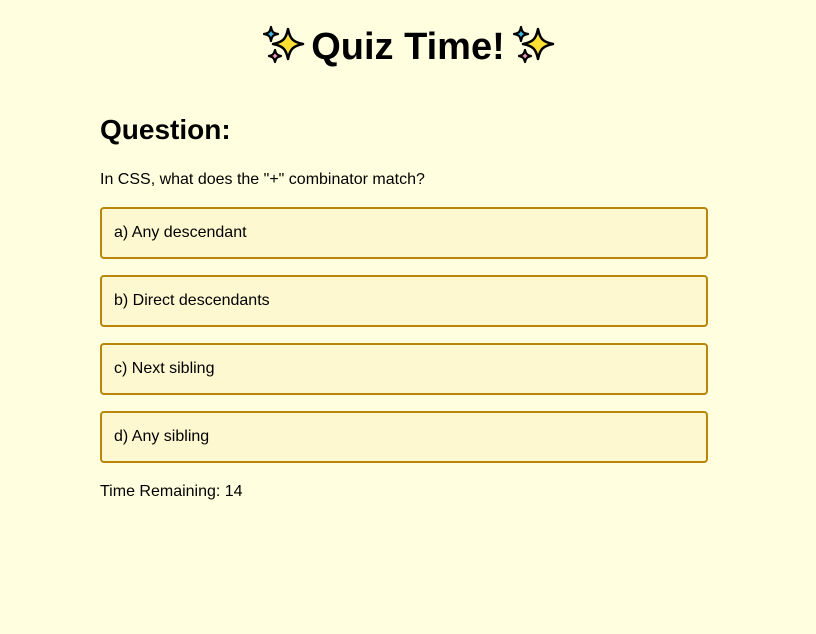 Image resolution: width=816 pixels, height=634 pixels. I want to click on answer-option-d: d) Any sibling, so click(404, 437).